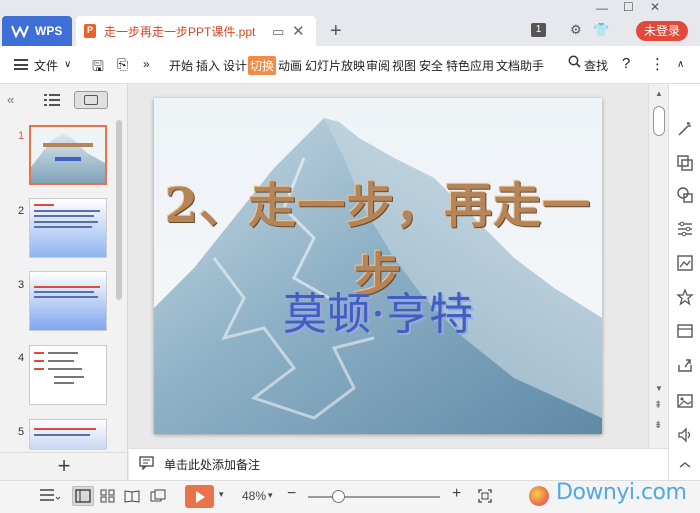 This screenshot has height=513, width=700. Describe the element at coordinates (684, 282) in the screenshot. I see `right-sidebar` at that location.